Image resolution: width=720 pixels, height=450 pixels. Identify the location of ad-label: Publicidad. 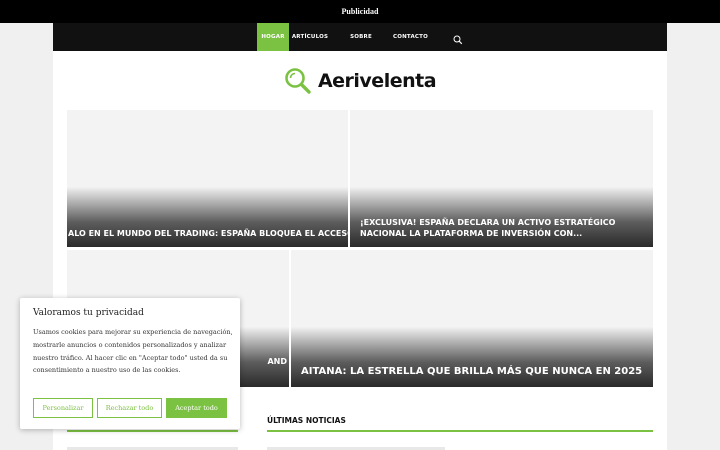
(360, 11).